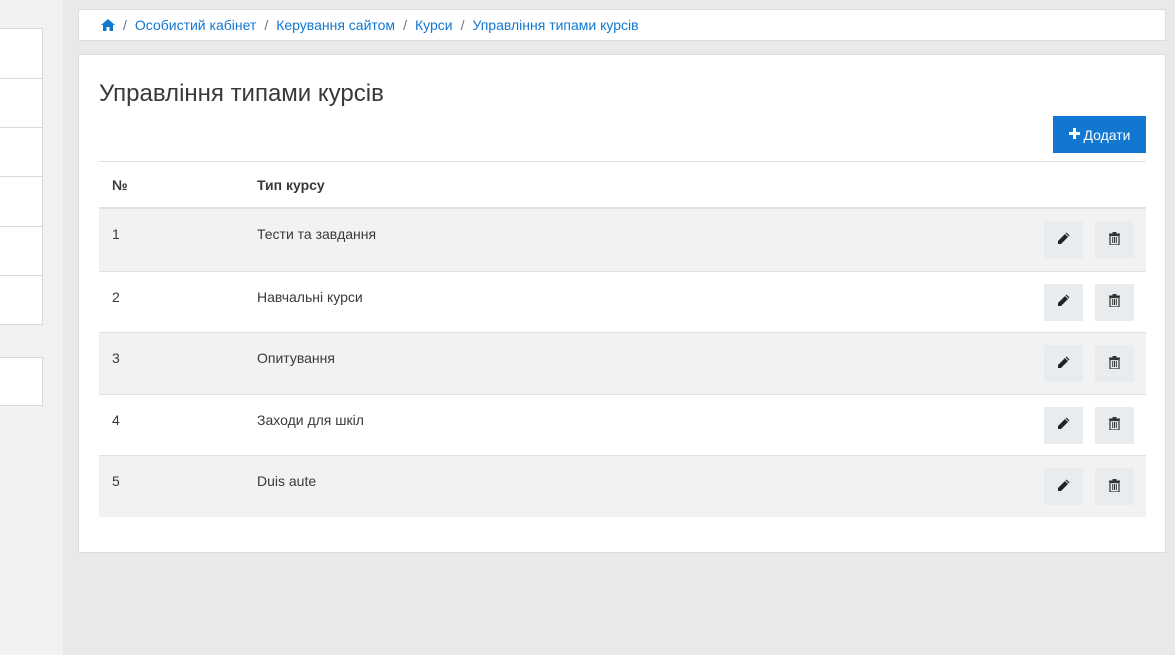  What do you see at coordinates (310, 419) in the screenshot?
I see `row-course-type: Заходи для шкіл` at bounding box center [310, 419].